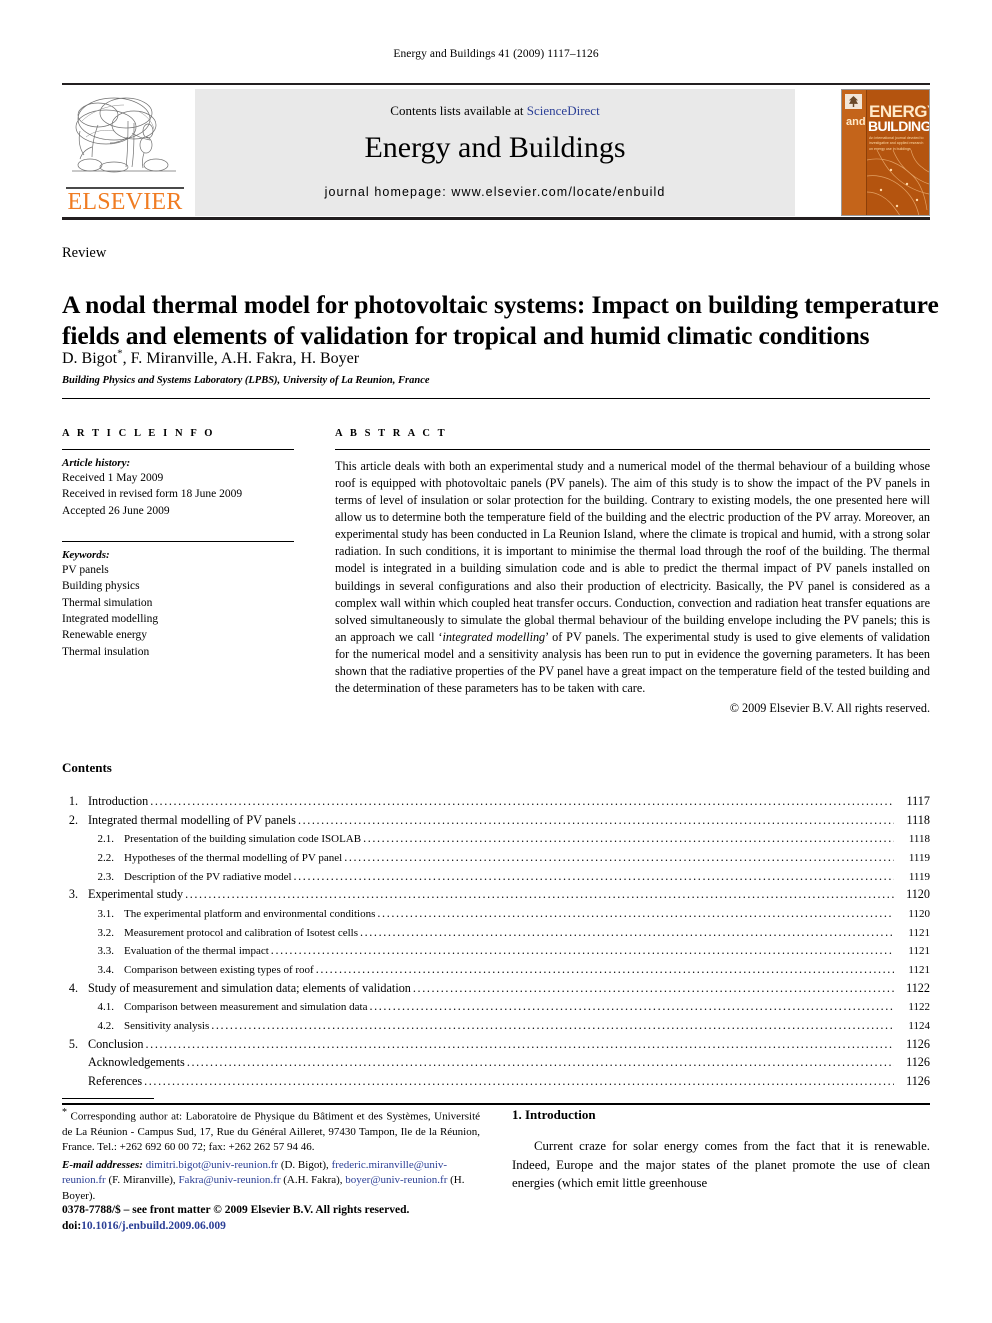 The image size is (992, 1323). What do you see at coordinates (106, 857) in the screenshot?
I see `contents-entry-number: 2.2.` at bounding box center [106, 857].